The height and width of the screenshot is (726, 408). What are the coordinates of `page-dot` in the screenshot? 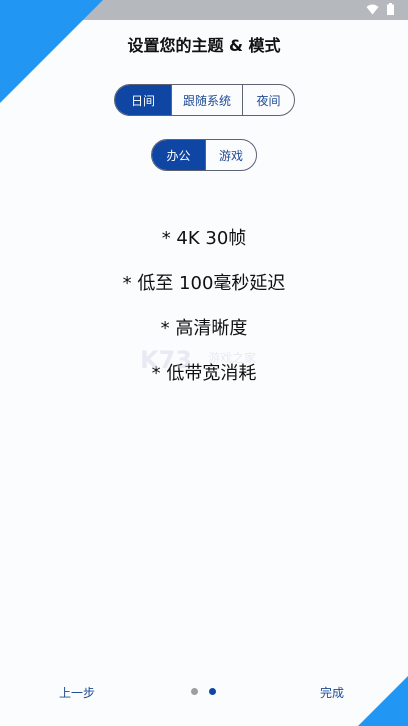 It's located at (194, 691).